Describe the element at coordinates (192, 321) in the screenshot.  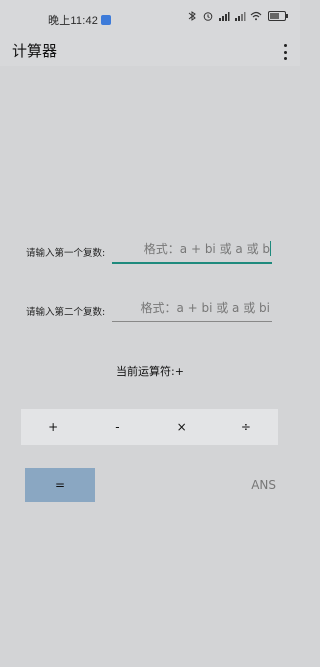
I see `second-input-underline` at that location.